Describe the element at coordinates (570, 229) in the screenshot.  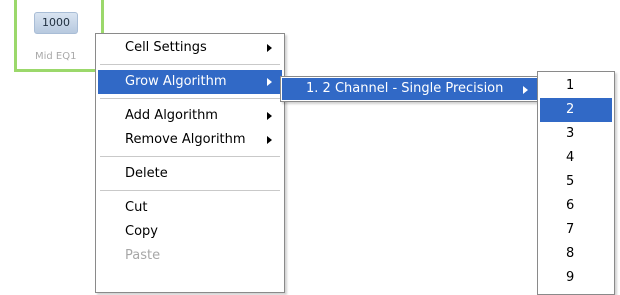
I see `menu-item-label: 7` at that location.